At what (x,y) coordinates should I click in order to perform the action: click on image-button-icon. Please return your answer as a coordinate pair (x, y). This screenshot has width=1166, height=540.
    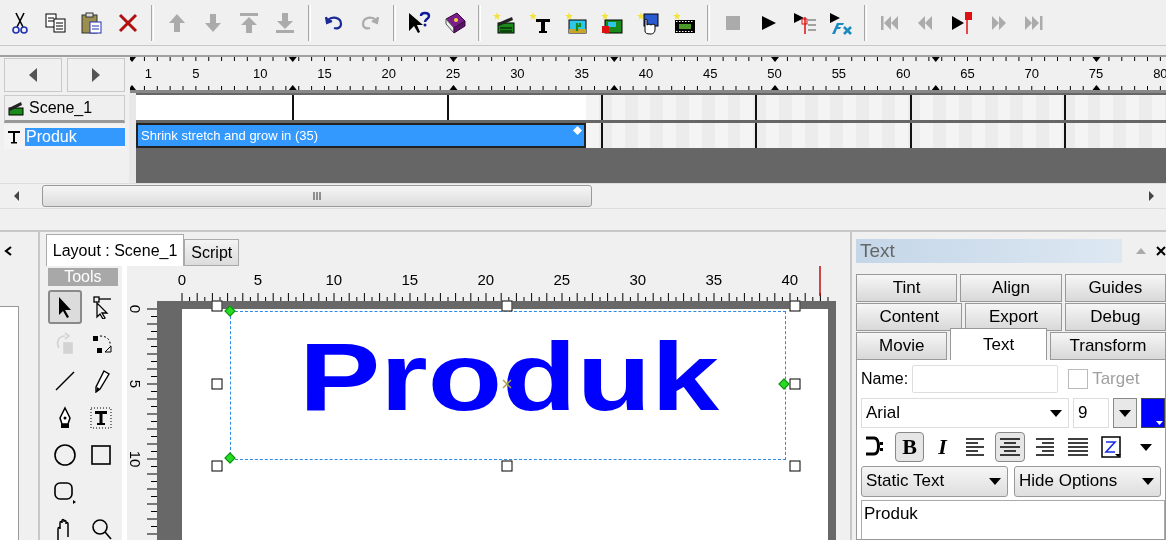
    Looking at the image, I should click on (612, 22).